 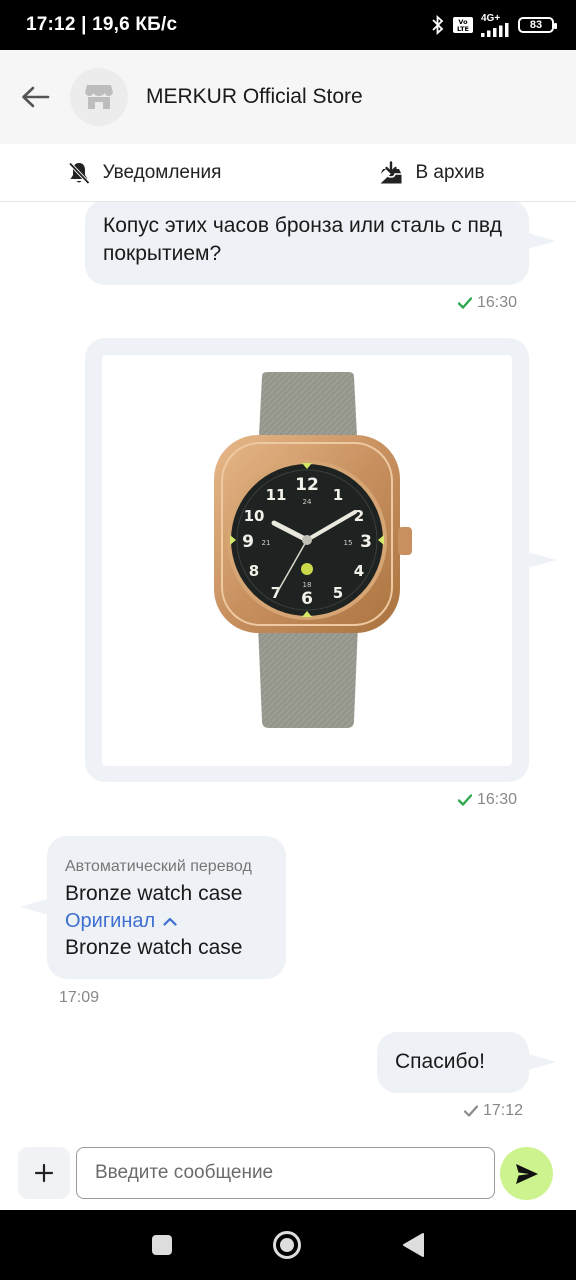 What do you see at coordinates (288, 25) in the screenshot?
I see `status-bar: 17:12 | 19,6 КБ/с Vo LTE 4G+ 83` at bounding box center [288, 25].